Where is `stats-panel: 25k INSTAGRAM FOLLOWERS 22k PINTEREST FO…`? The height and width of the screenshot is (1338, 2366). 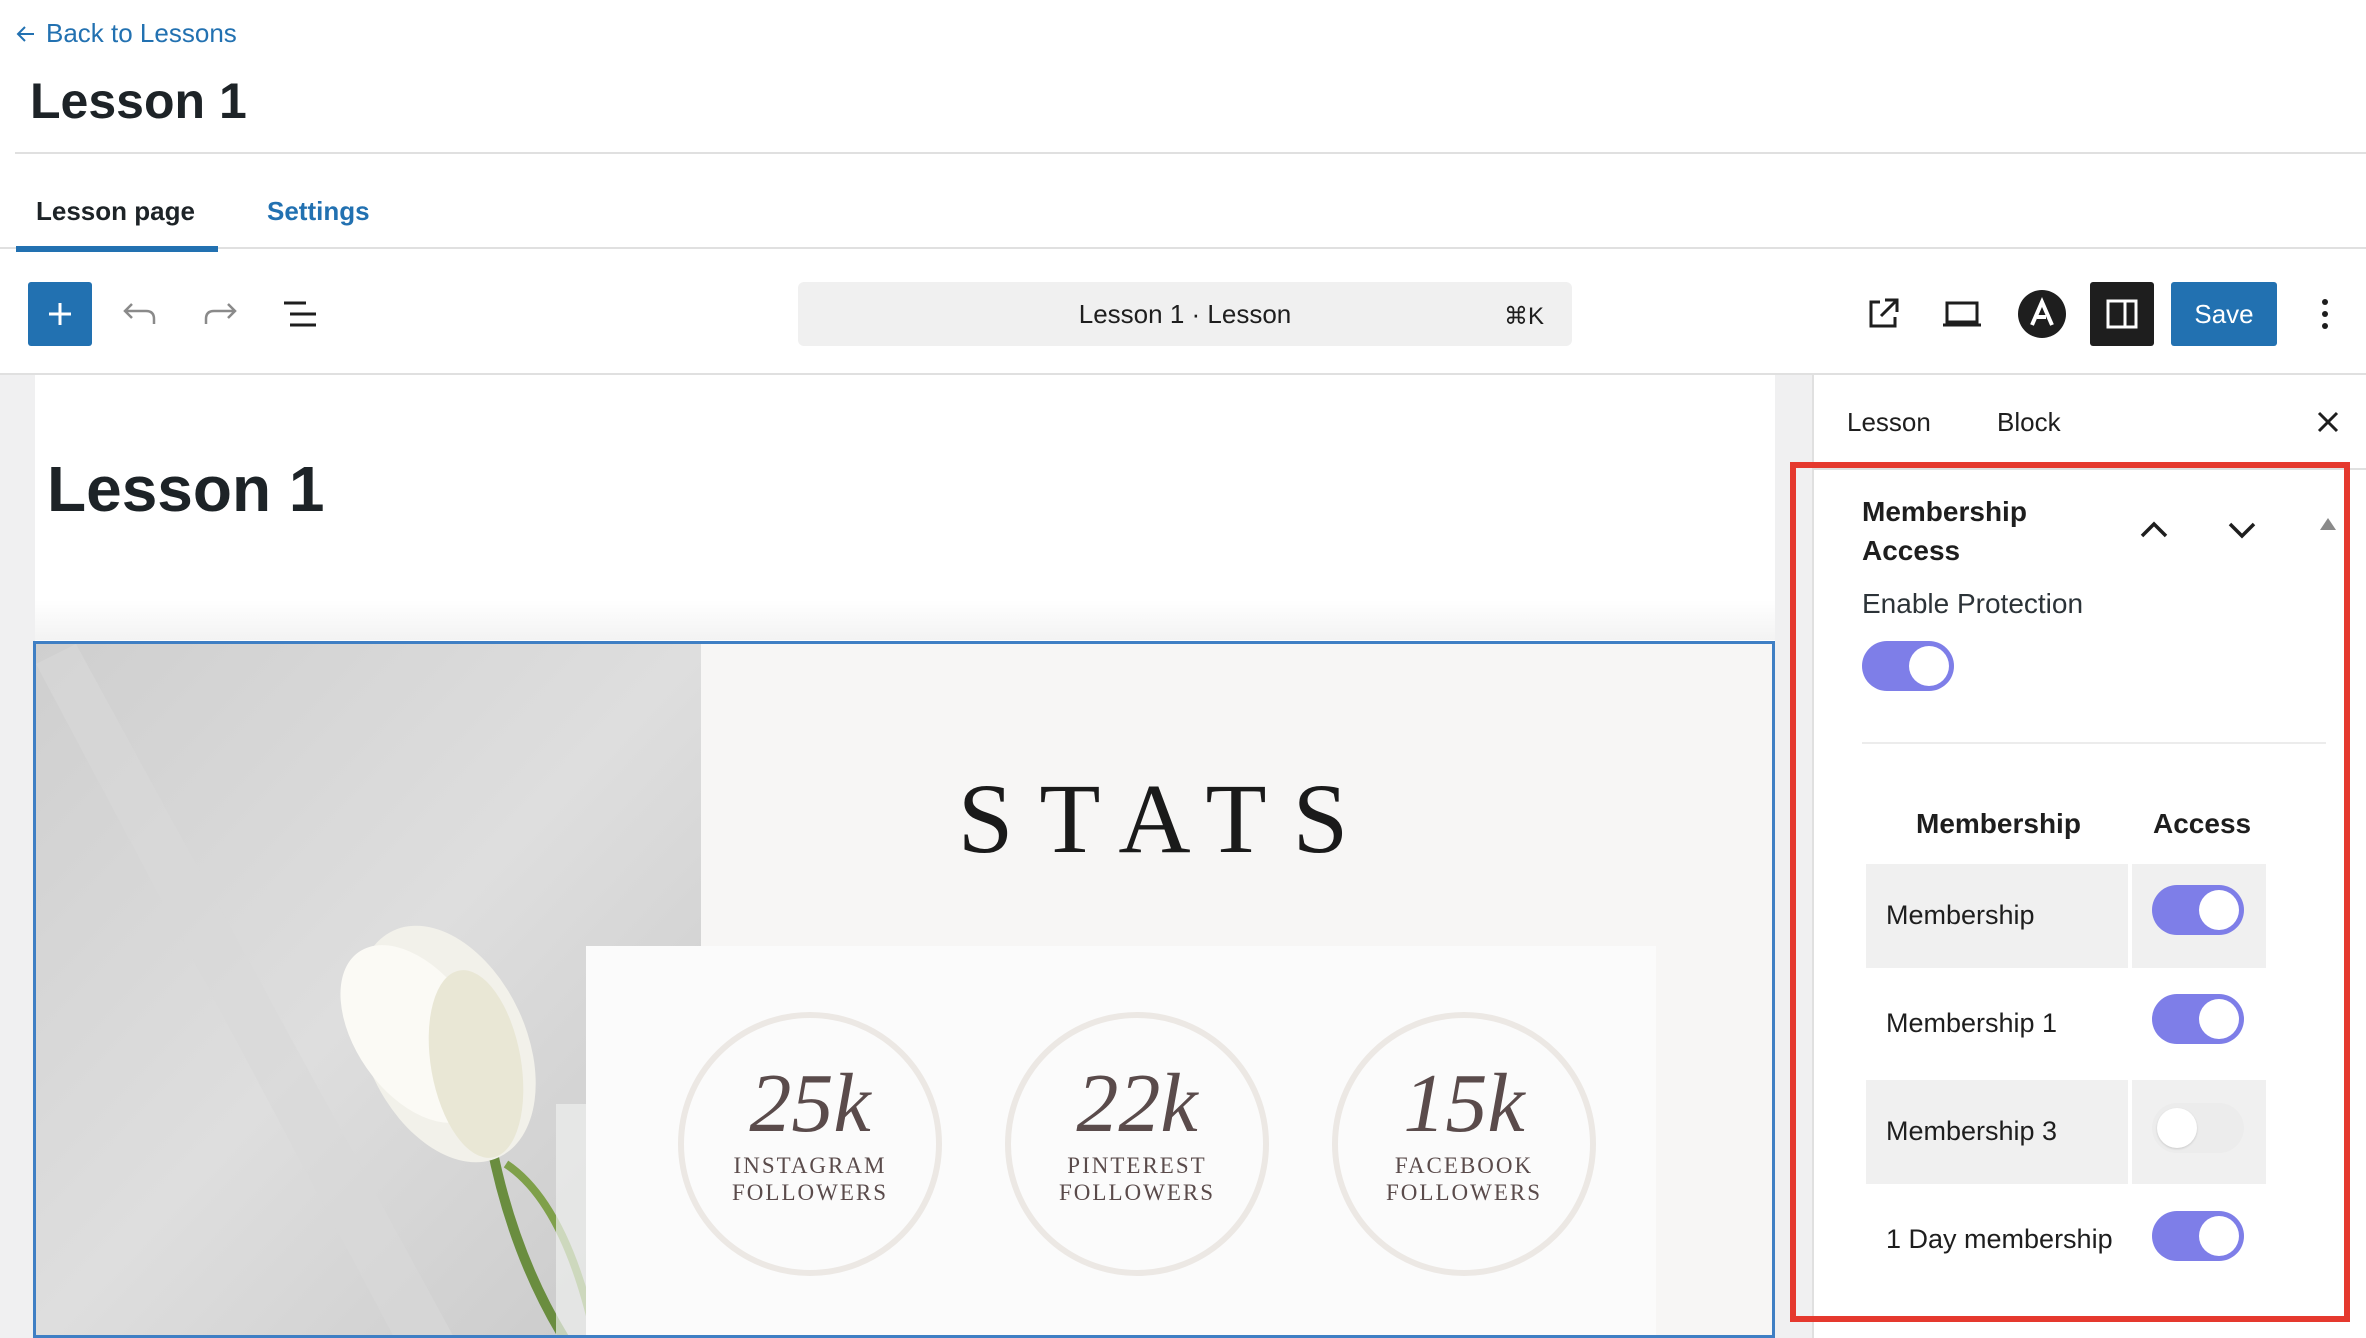
stats-panel: 25k INSTAGRAM FOLLOWERS 22k PINTEREST FO… is located at coordinates (1121, 1140).